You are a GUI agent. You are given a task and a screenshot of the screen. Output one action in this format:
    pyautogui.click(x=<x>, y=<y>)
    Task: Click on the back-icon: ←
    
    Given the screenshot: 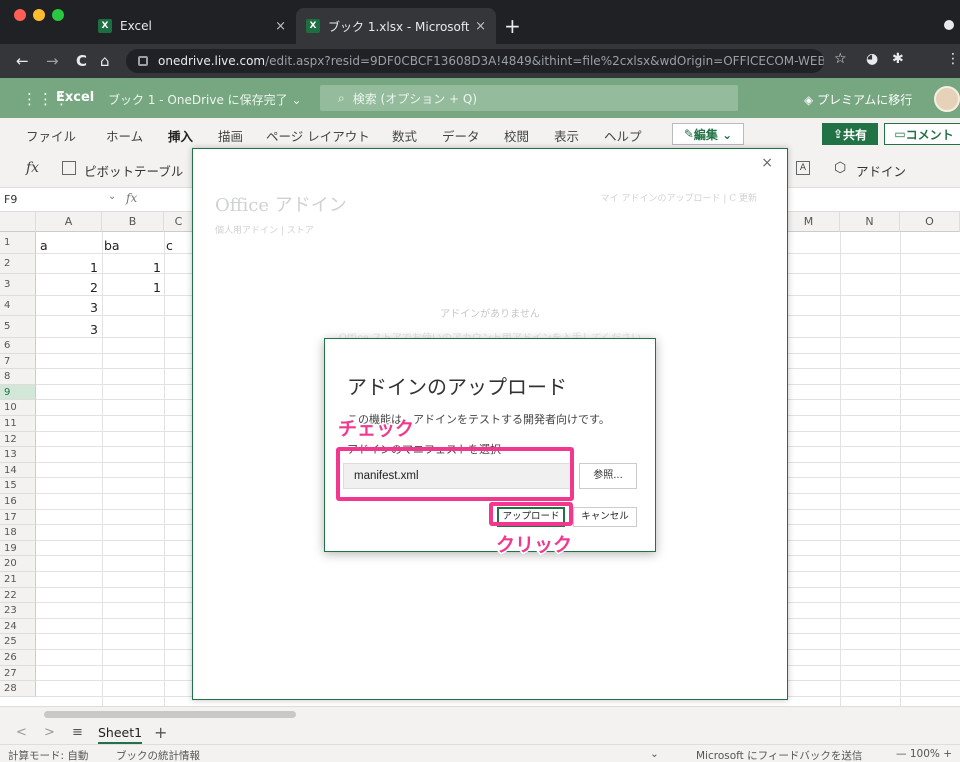 What is the action you would take?
    pyautogui.click(x=22, y=61)
    